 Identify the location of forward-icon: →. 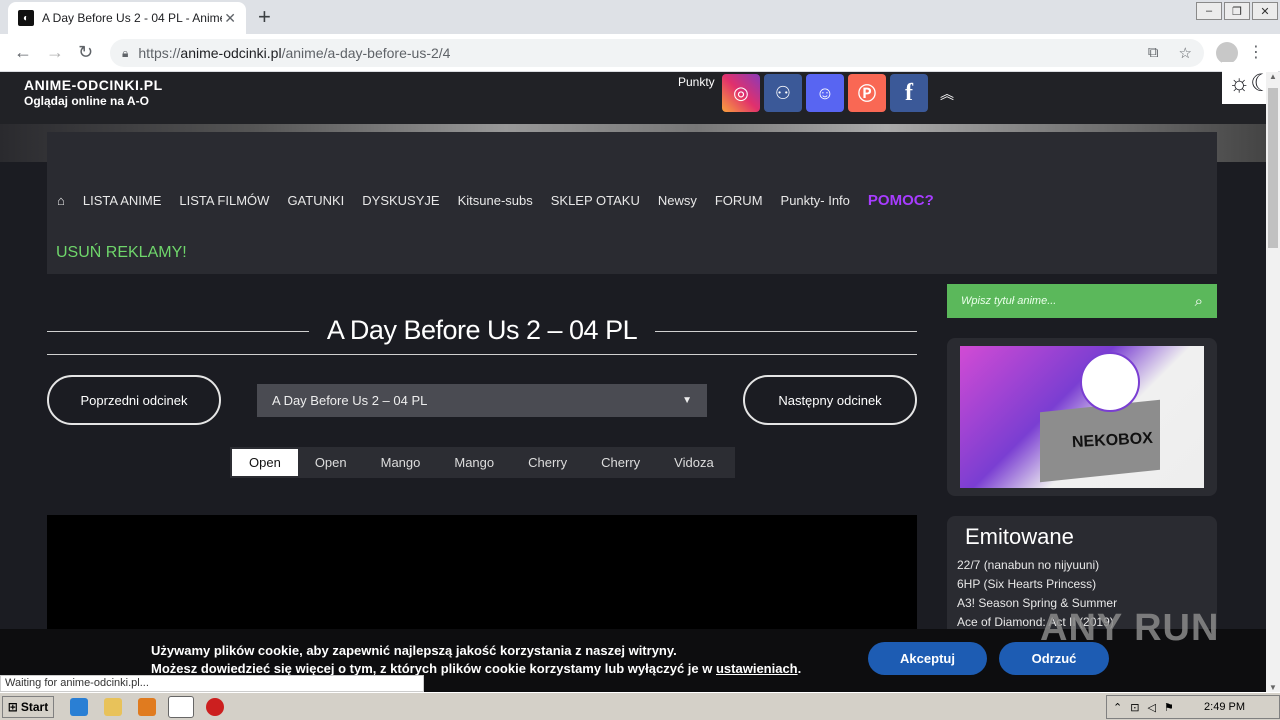
(55, 52).